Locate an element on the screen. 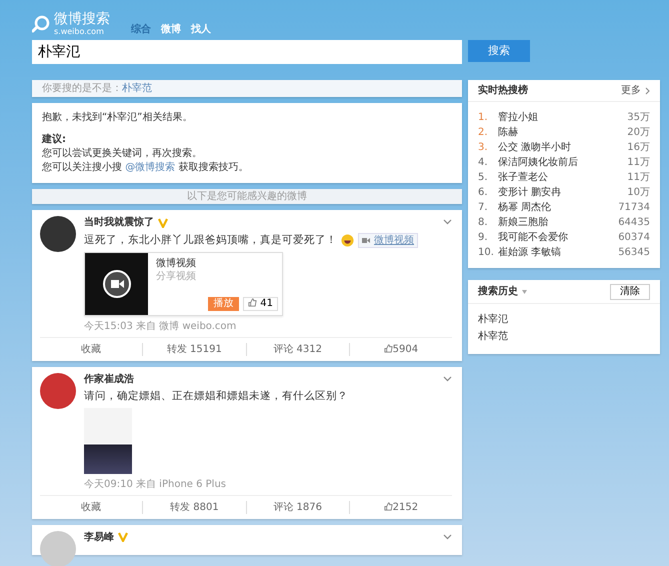 This screenshot has height=566, width=669. more-label: 更多 is located at coordinates (631, 90).